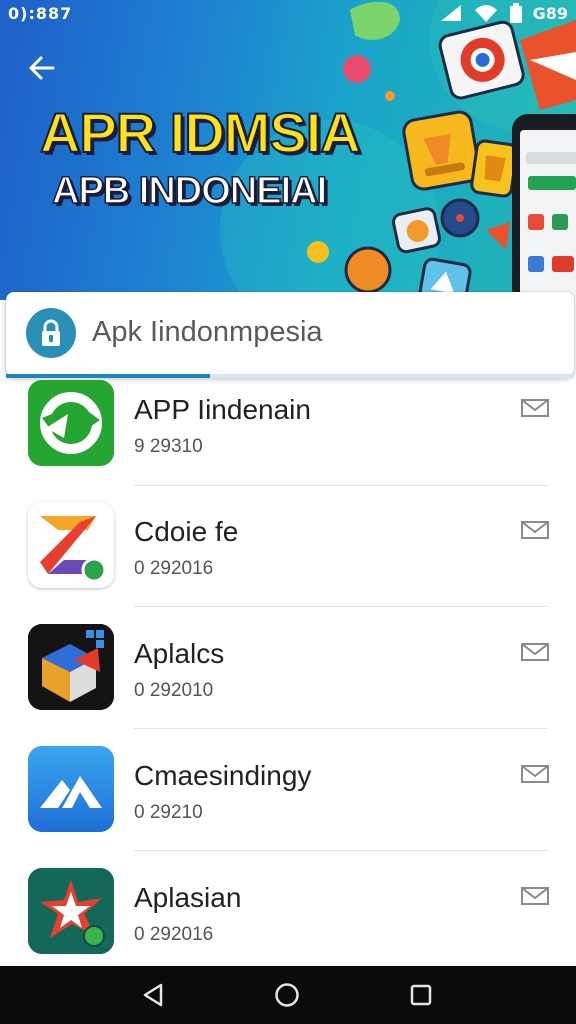 Image resolution: width=576 pixels, height=1024 pixels. What do you see at coordinates (550, 13) in the screenshot?
I see `status-battery-text: G89` at bounding box center [550, 13].